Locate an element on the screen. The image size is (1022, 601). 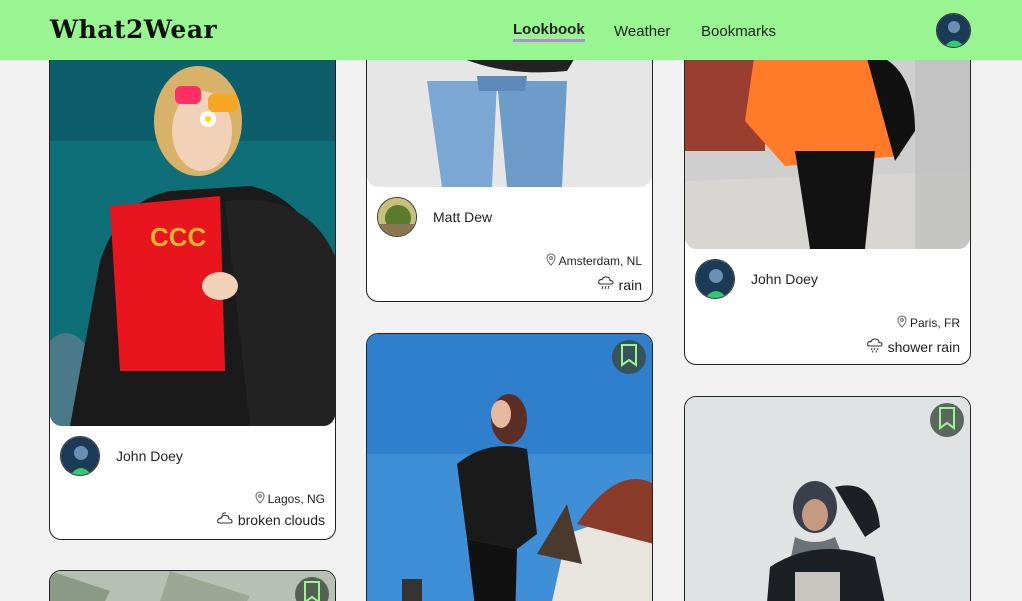
nav-weather: Weather is located at coordinates (642, 31).